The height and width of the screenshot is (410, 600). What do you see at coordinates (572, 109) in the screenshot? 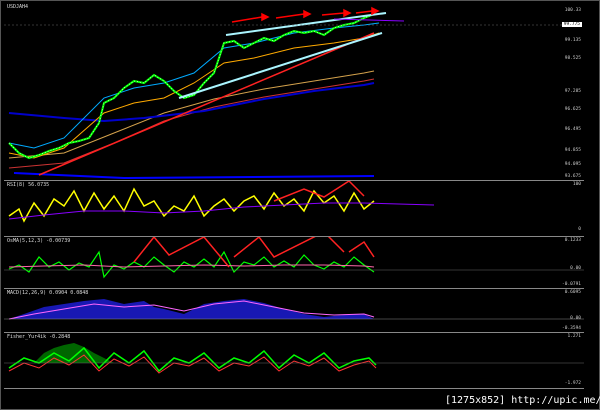
I see `price-label-5: 96.625` at bounding box center [572, 109].